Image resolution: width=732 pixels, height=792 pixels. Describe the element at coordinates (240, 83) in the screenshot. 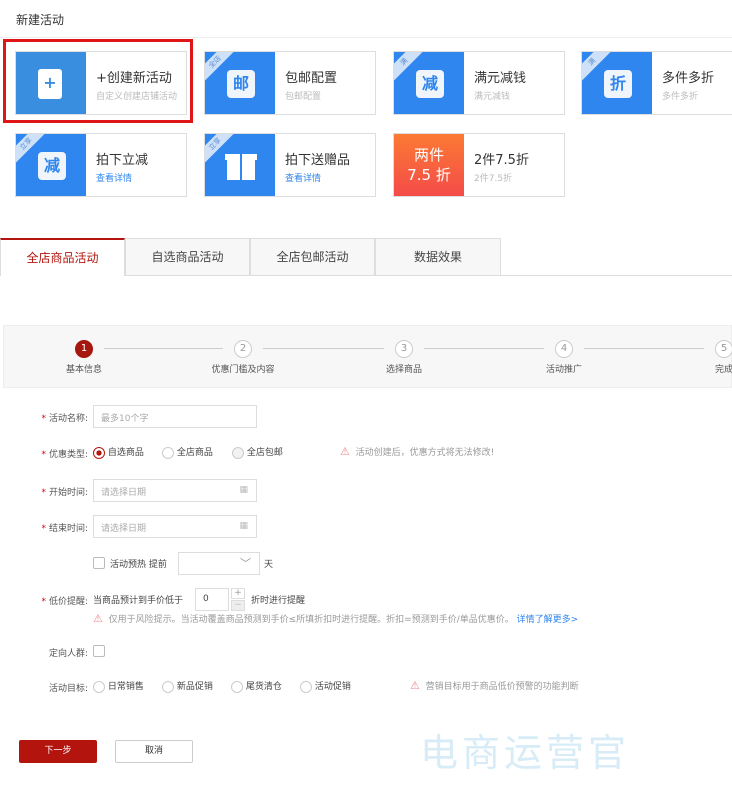

I see `mail-icon: 全店邮` at that location.